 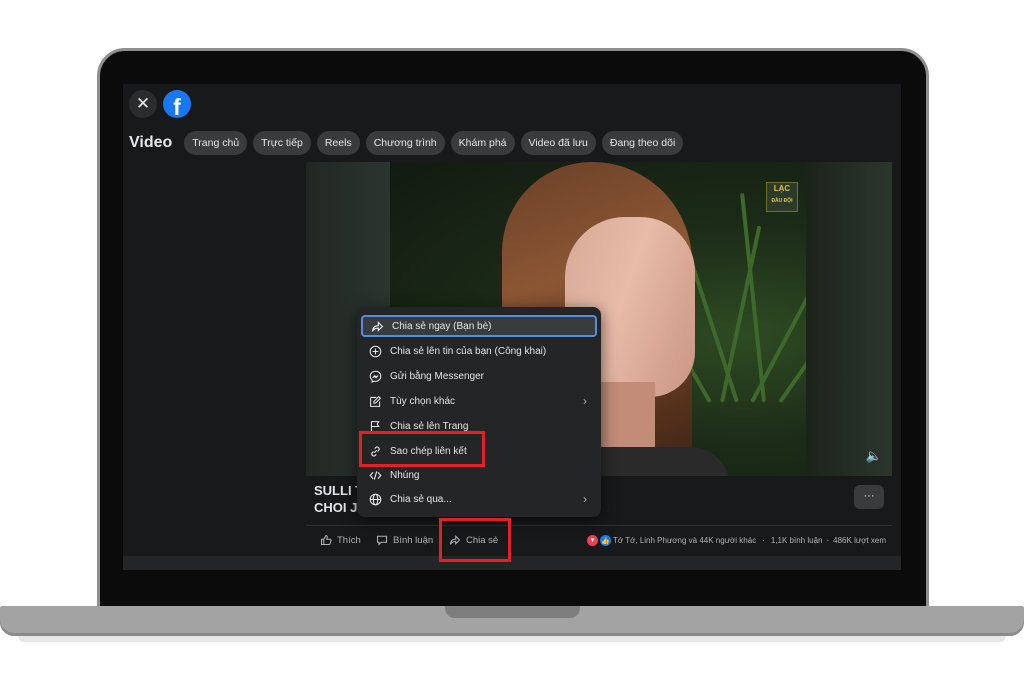 I want to click on channel-watermark: LẠC ĐẦU ĐỘI, so click(x=782, y=197).